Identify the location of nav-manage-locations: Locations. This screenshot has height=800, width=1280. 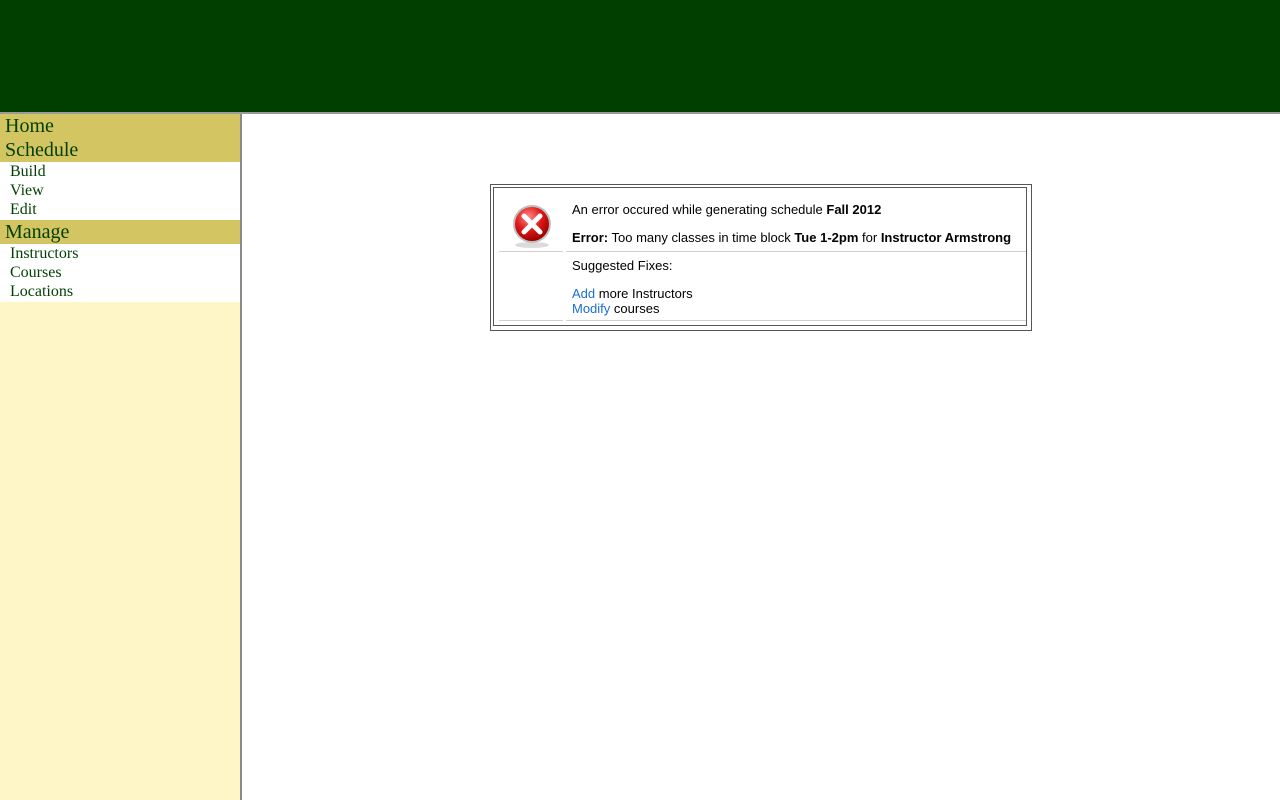
(120, 291).